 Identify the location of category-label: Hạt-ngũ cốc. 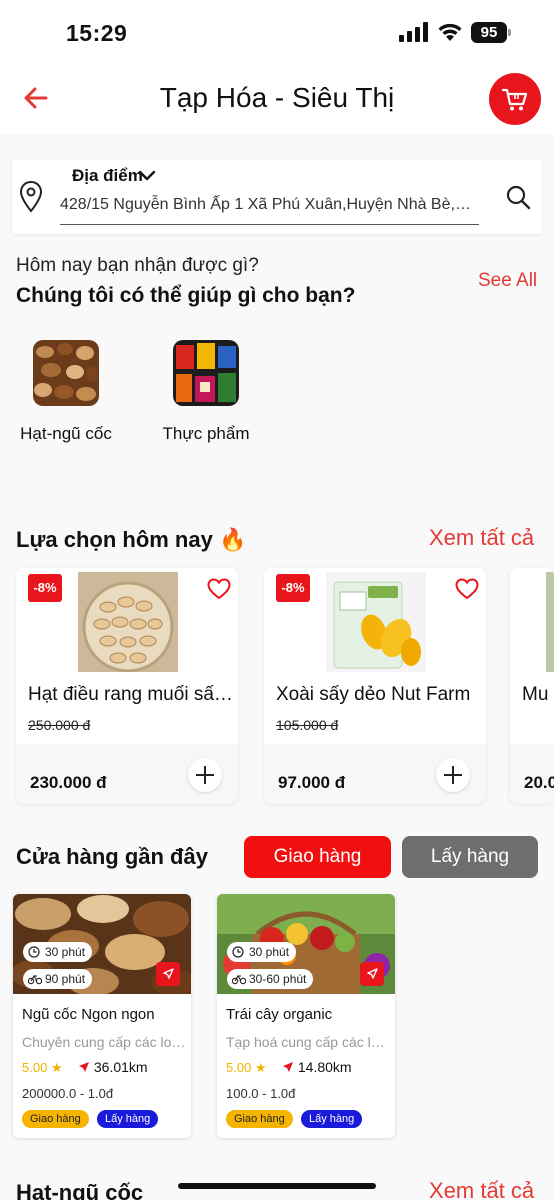
(66, 433).